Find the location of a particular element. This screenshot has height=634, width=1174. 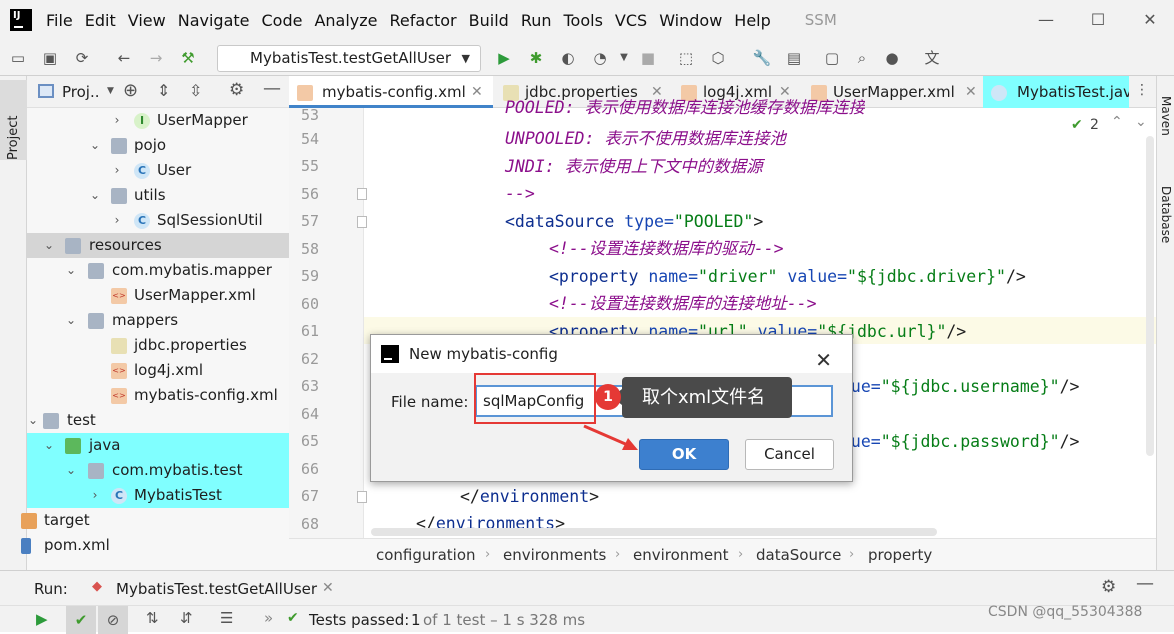

tree-item-pojo: ⌄ pojo is located at coordinates (158, 145).